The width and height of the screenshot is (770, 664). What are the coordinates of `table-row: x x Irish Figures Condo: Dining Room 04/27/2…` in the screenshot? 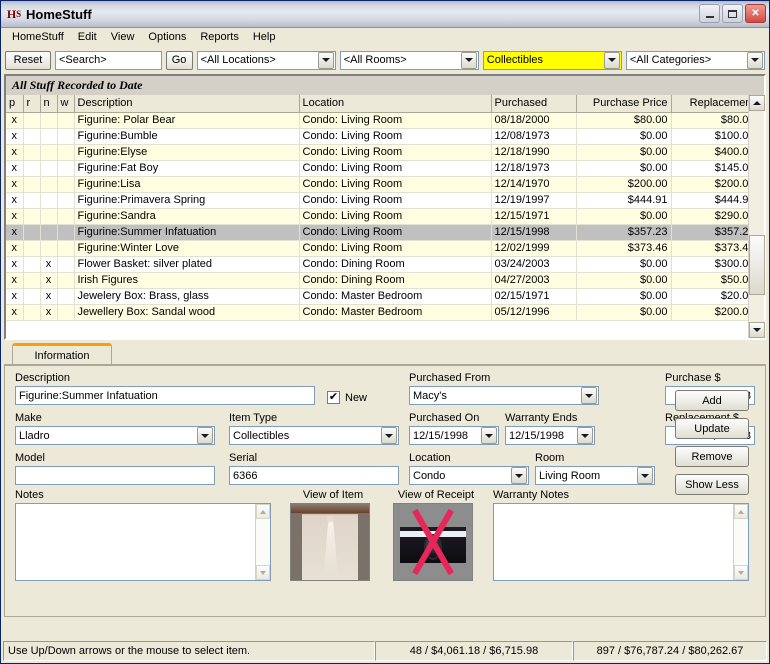 It's located at (382, 280).